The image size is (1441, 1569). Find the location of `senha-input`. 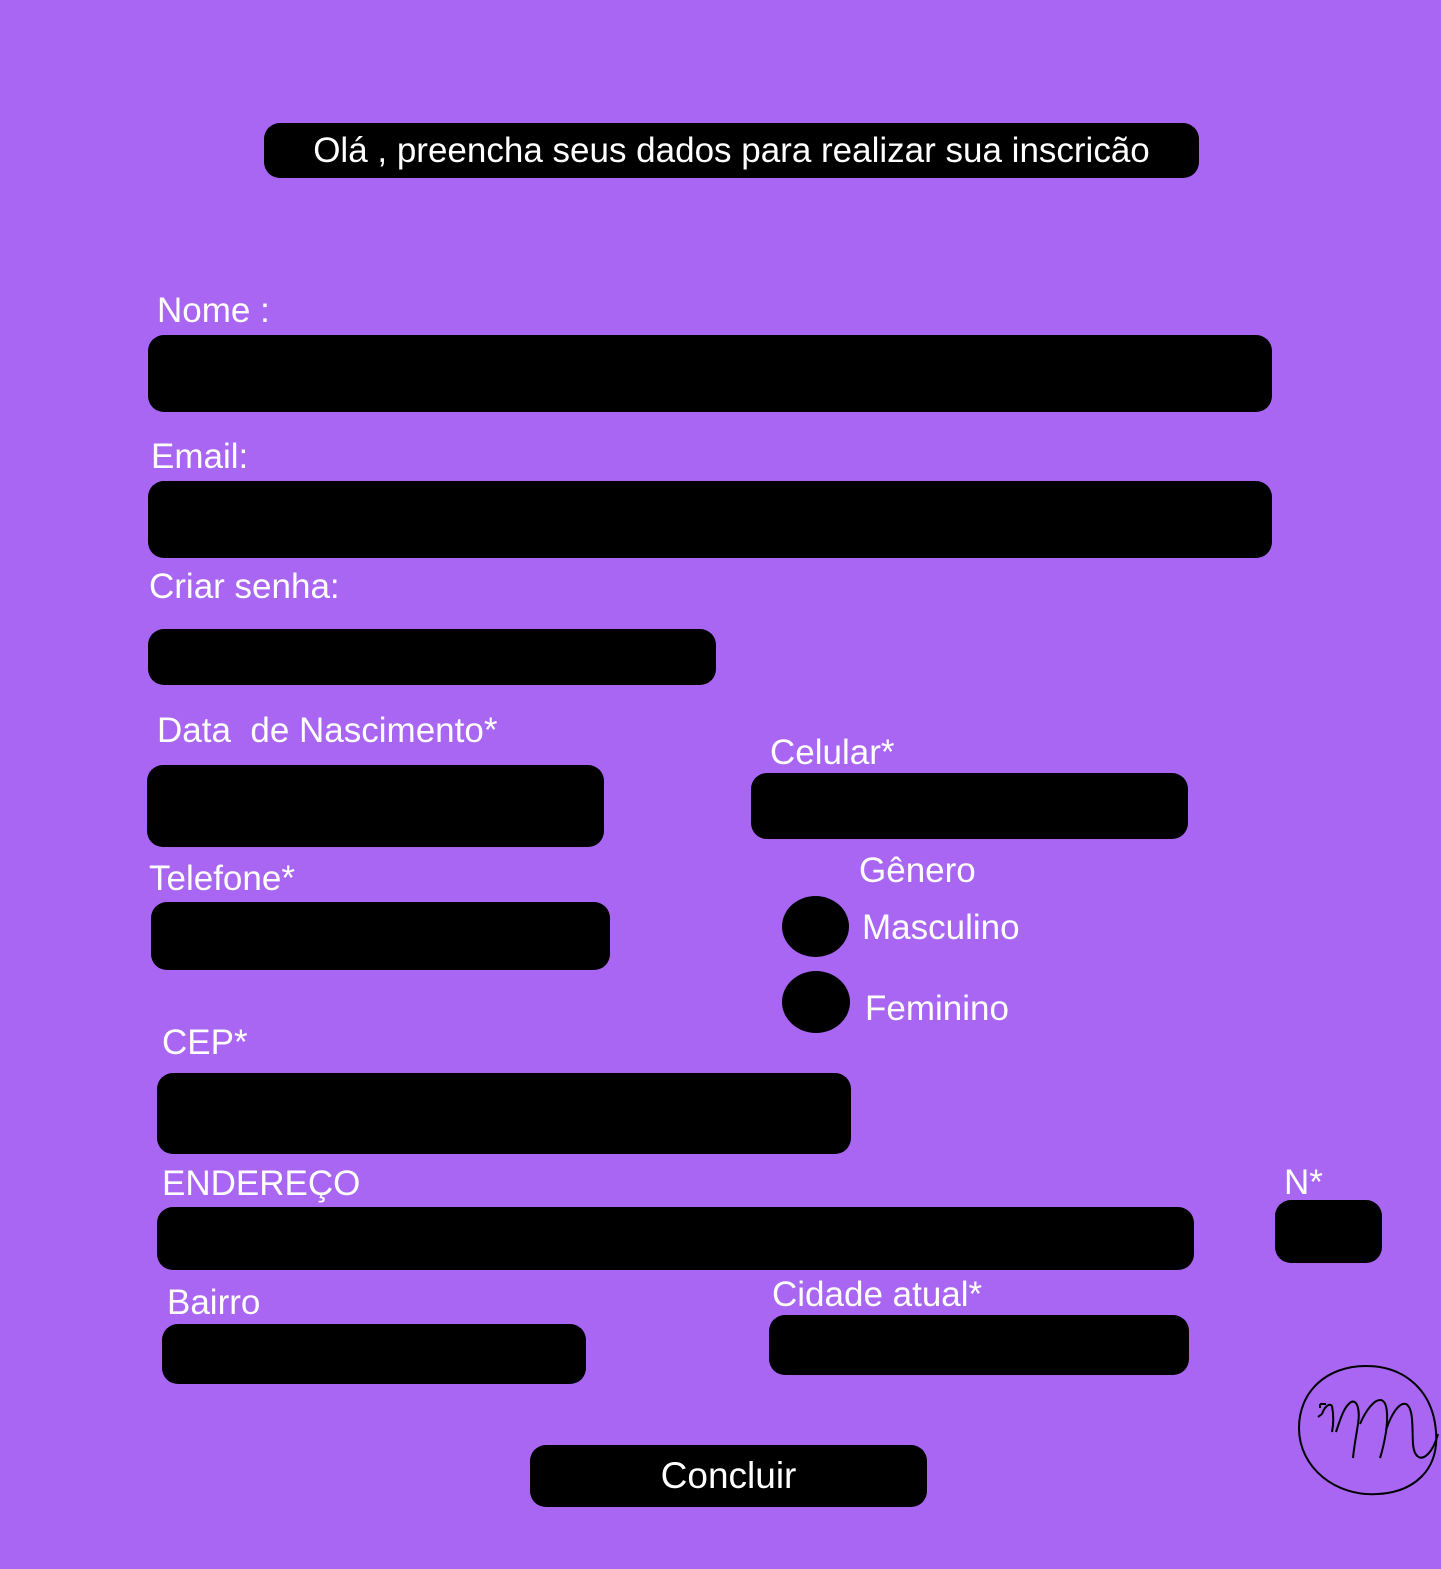

senha-input is located at coordinates (432, 657).